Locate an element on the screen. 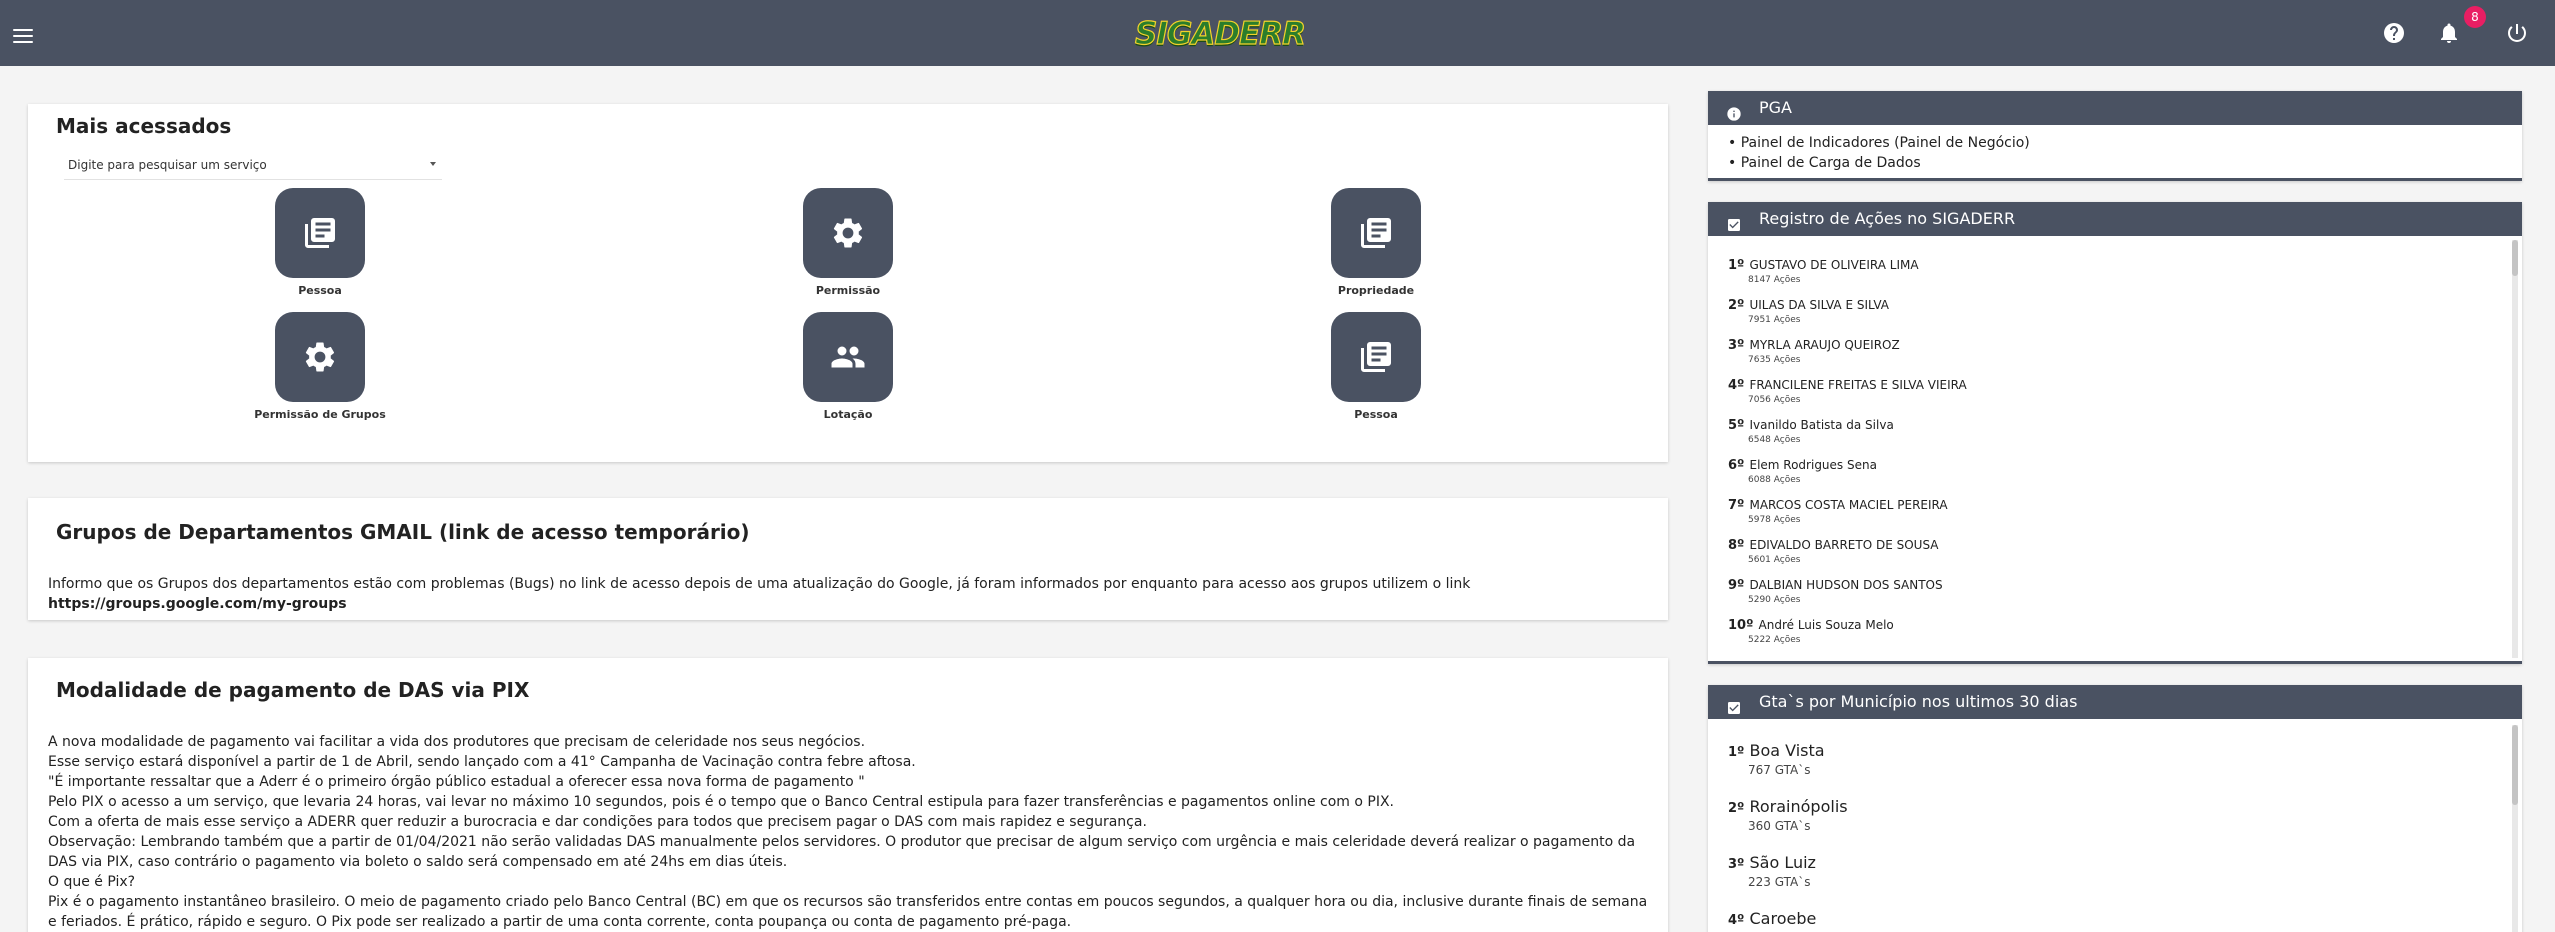  list-item: 5º Ivanildo Batista da Silva 6548 Ações is located at coordinates (2108, 434).